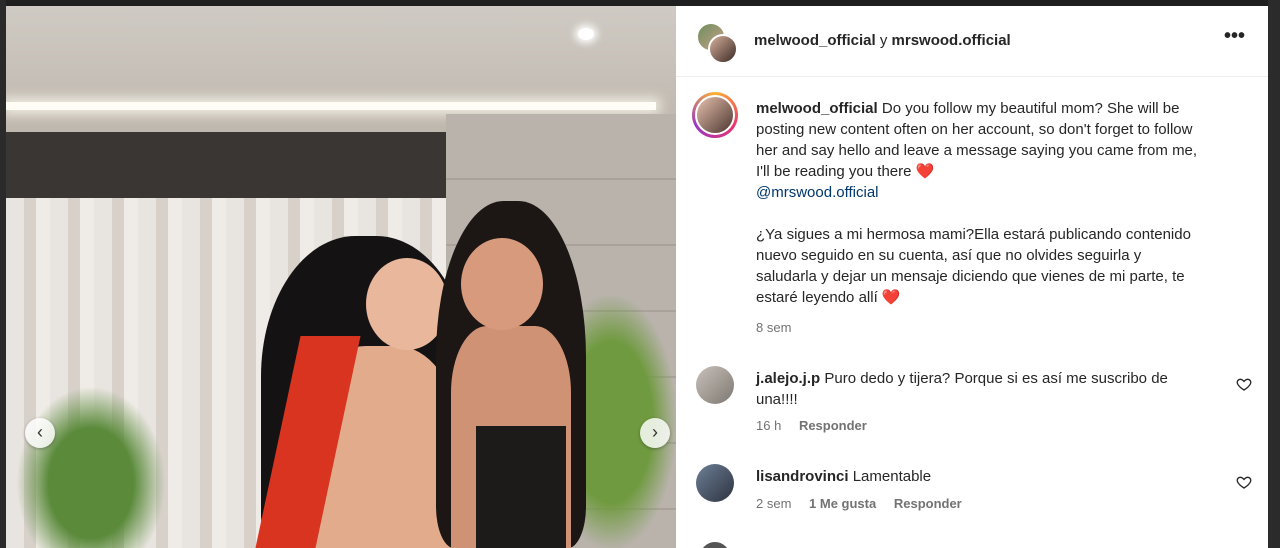 The height and width of the screenshot is (548, 1280). I want to click on photo-plant, so click(91, 467).